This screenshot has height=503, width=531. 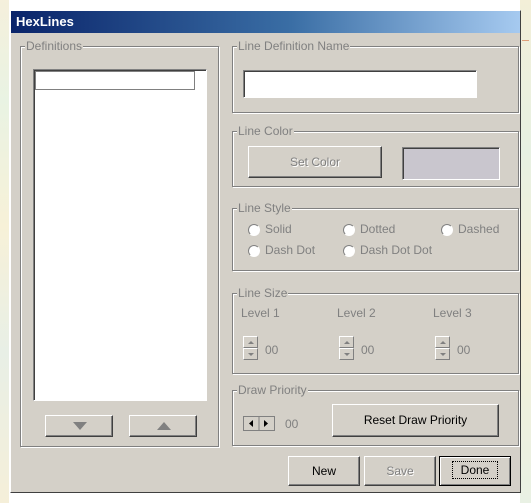 I want to click on level-2-spinner, so click(x=346, y=348).